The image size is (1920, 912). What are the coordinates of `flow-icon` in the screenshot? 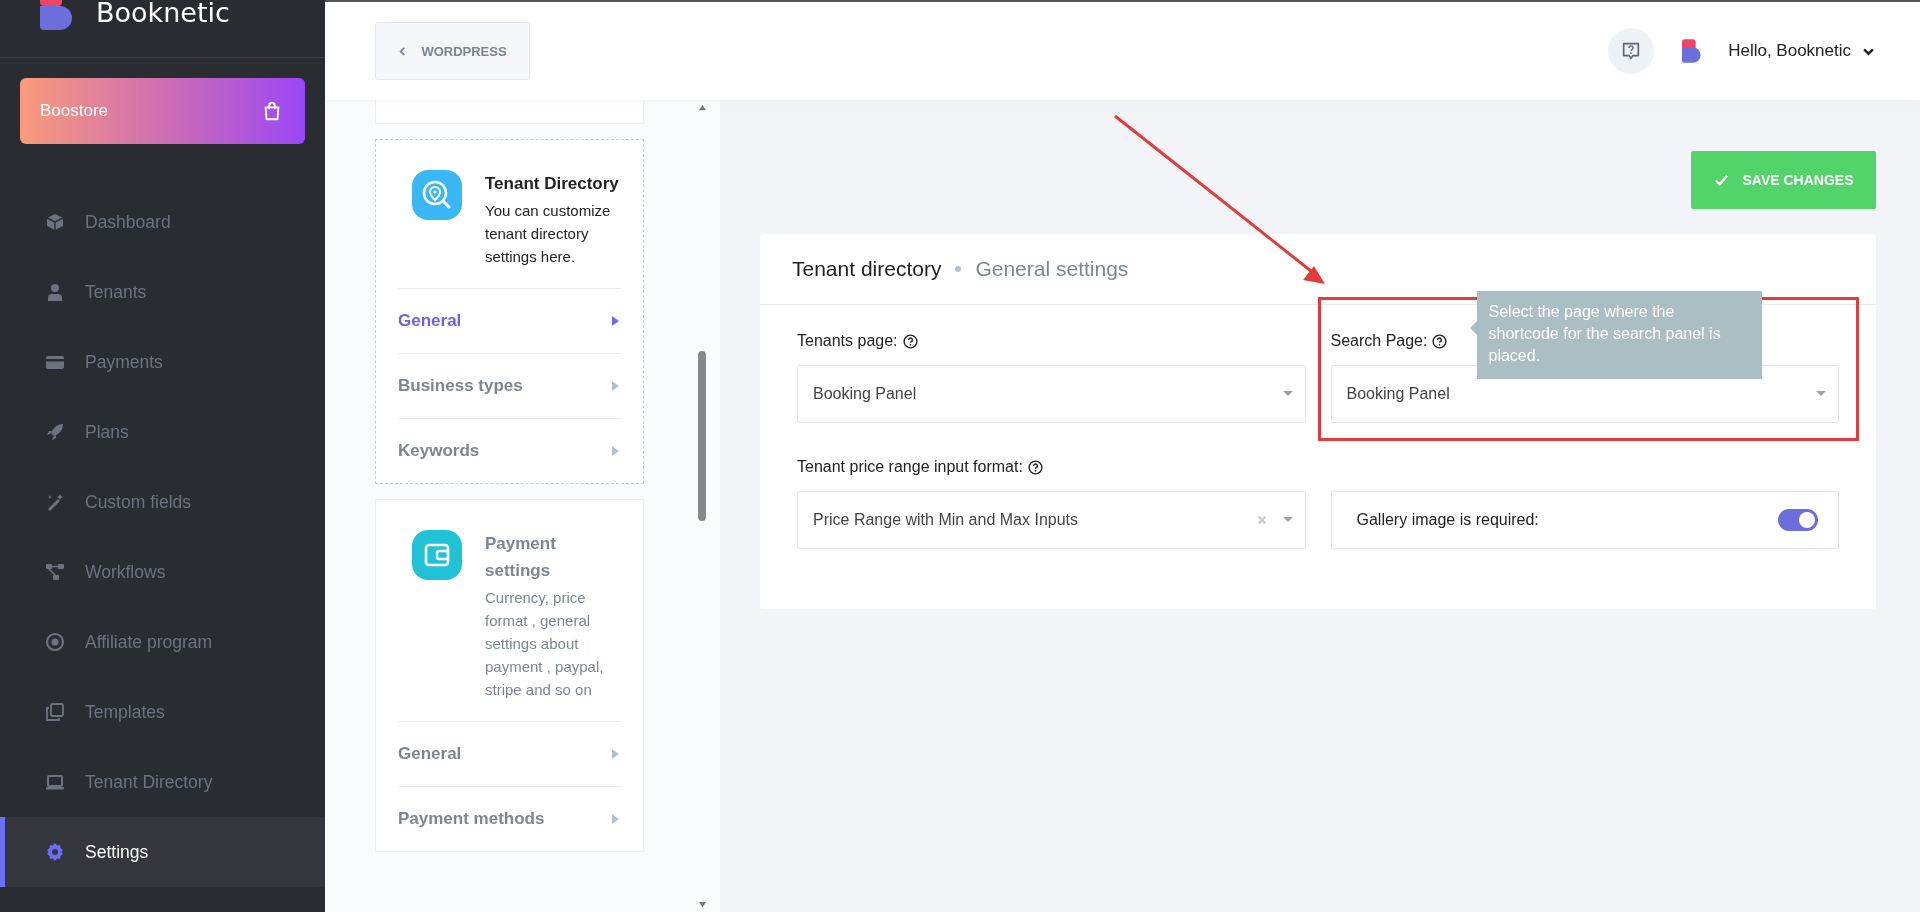 It's located at (55, 572).